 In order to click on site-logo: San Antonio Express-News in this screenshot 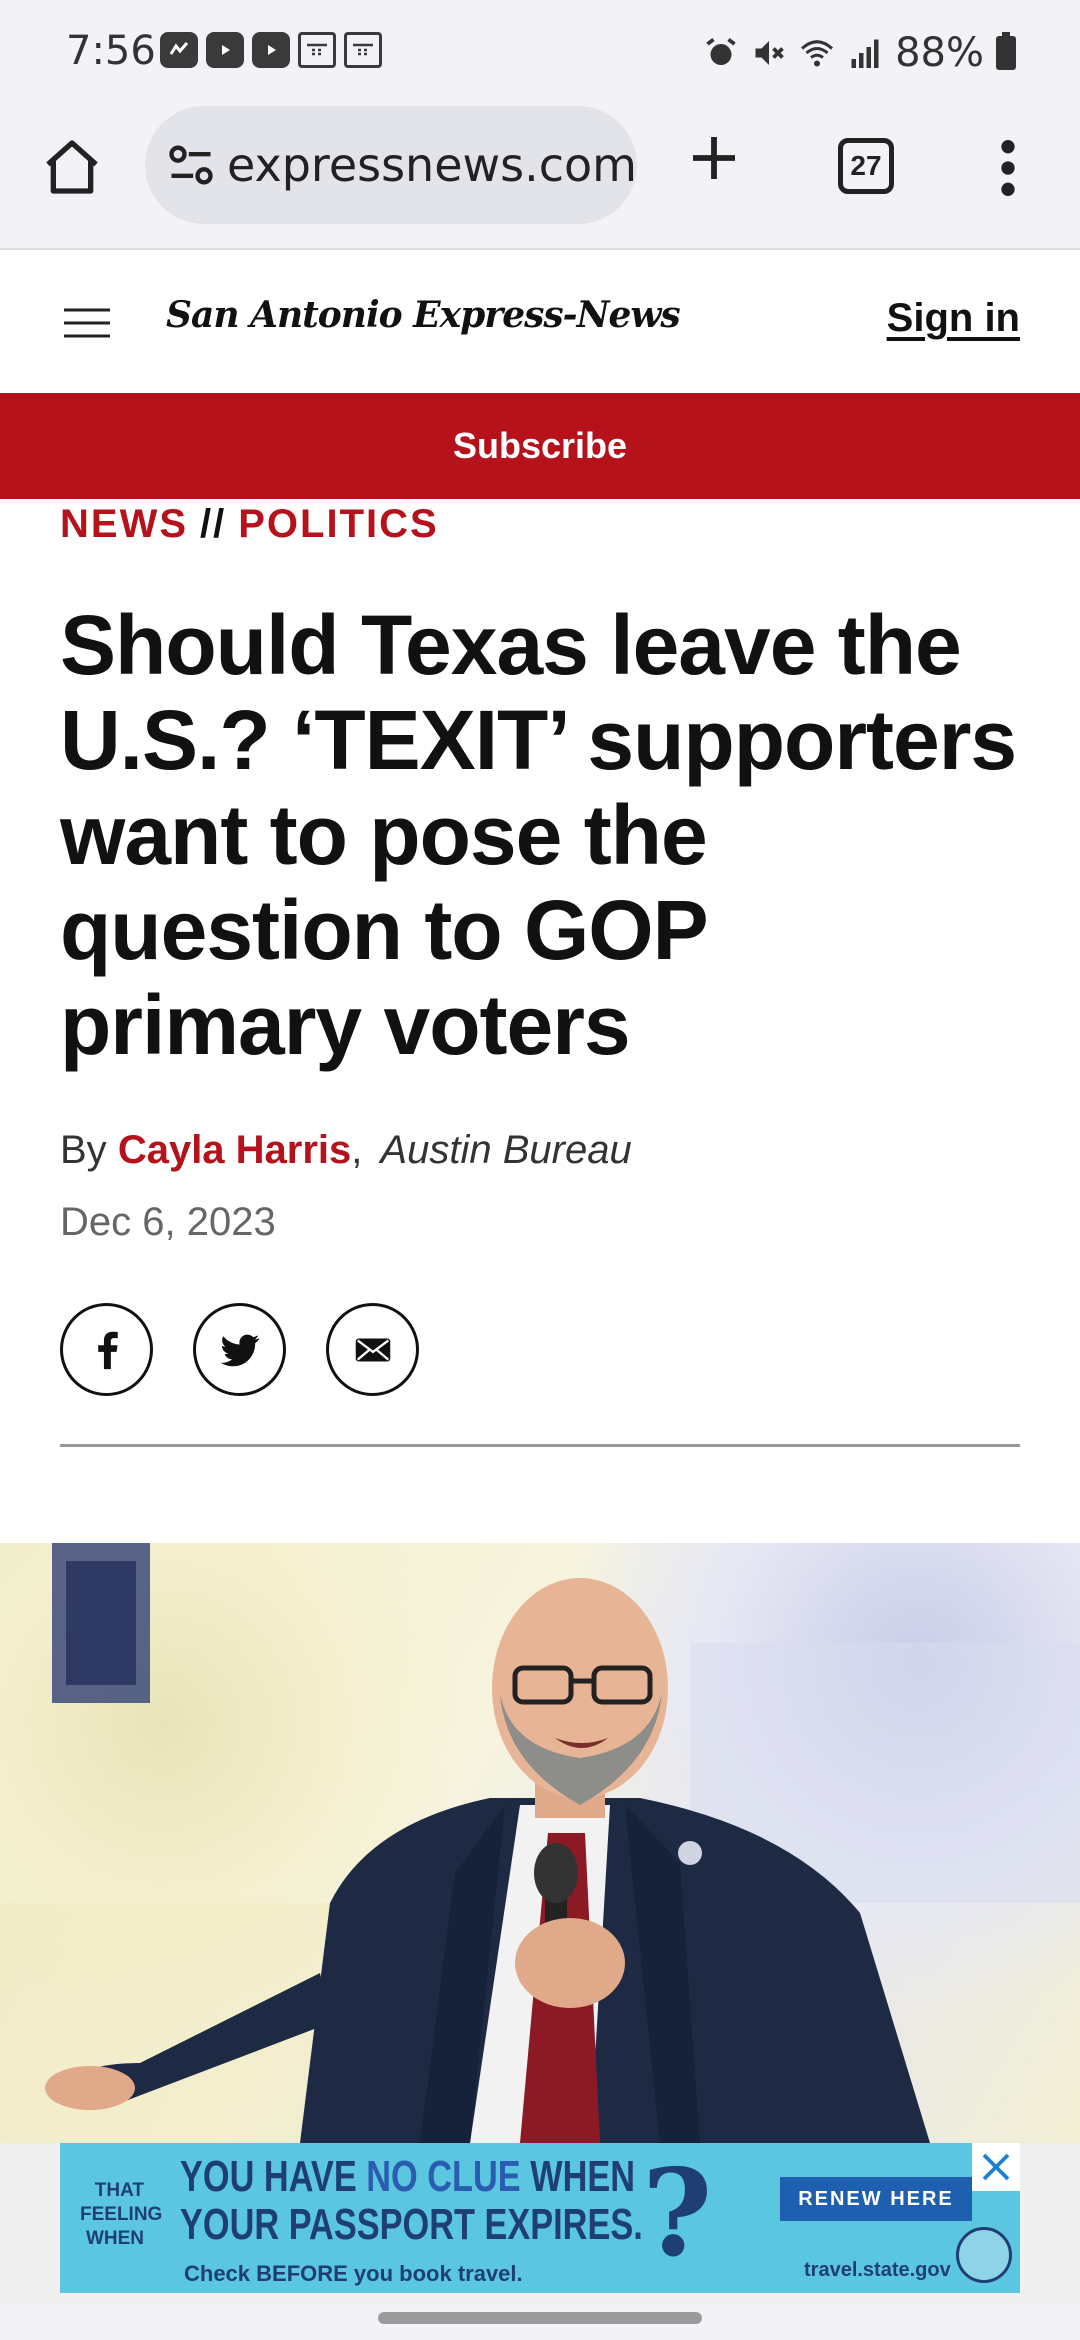, I will do `click(423, 315)`.